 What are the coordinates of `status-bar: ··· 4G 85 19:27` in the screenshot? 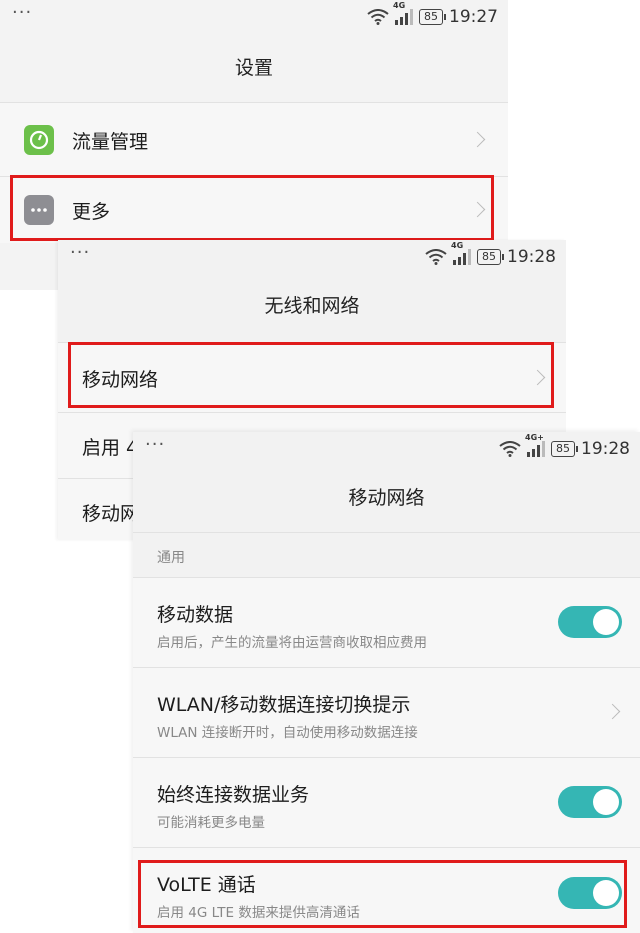 It's located at (254, 17).